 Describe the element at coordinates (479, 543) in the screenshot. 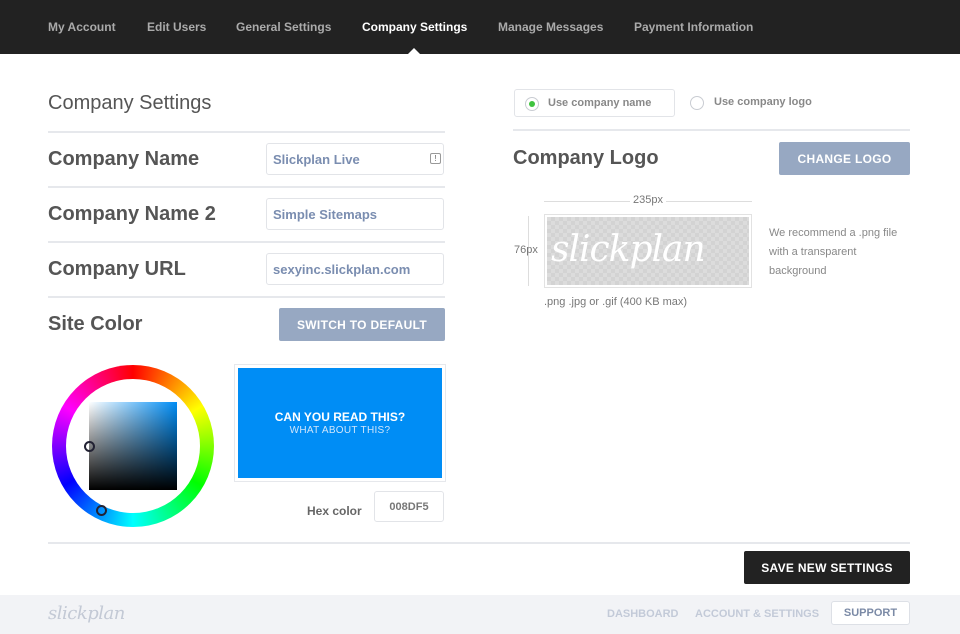

I see `bottom-divider` at that location.